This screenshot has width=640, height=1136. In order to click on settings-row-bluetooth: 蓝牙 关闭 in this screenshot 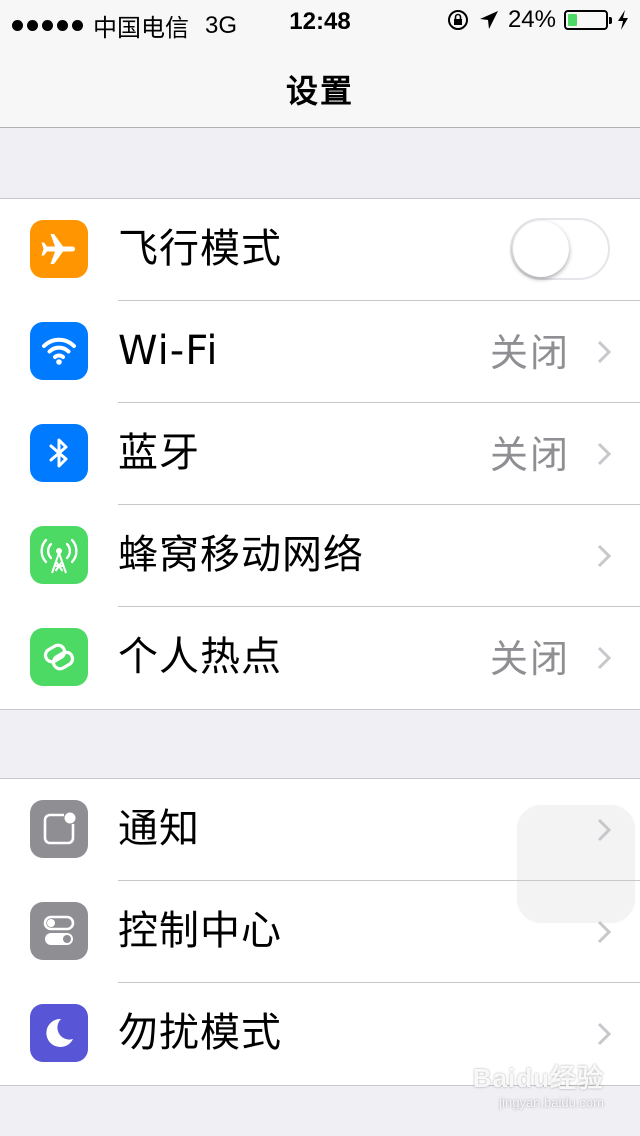, I will do `click(320, 454)`.